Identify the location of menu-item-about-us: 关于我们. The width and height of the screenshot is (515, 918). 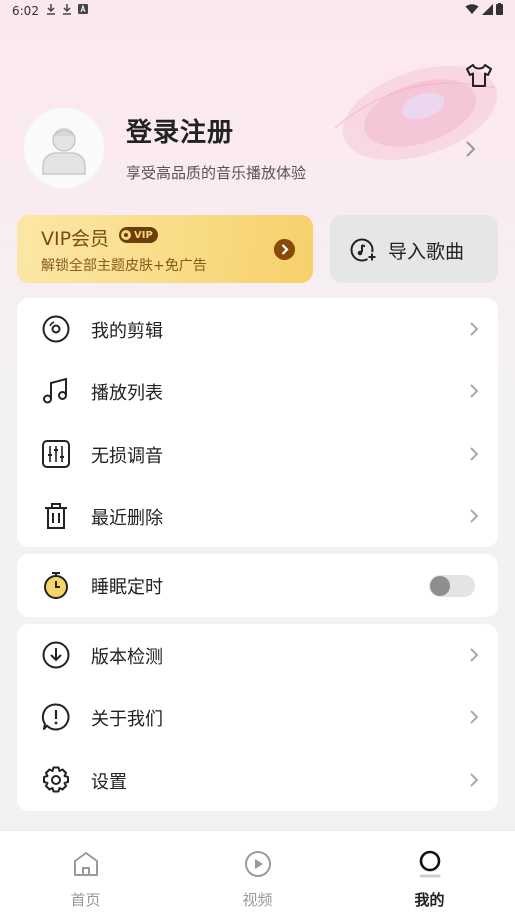
(257, 717).